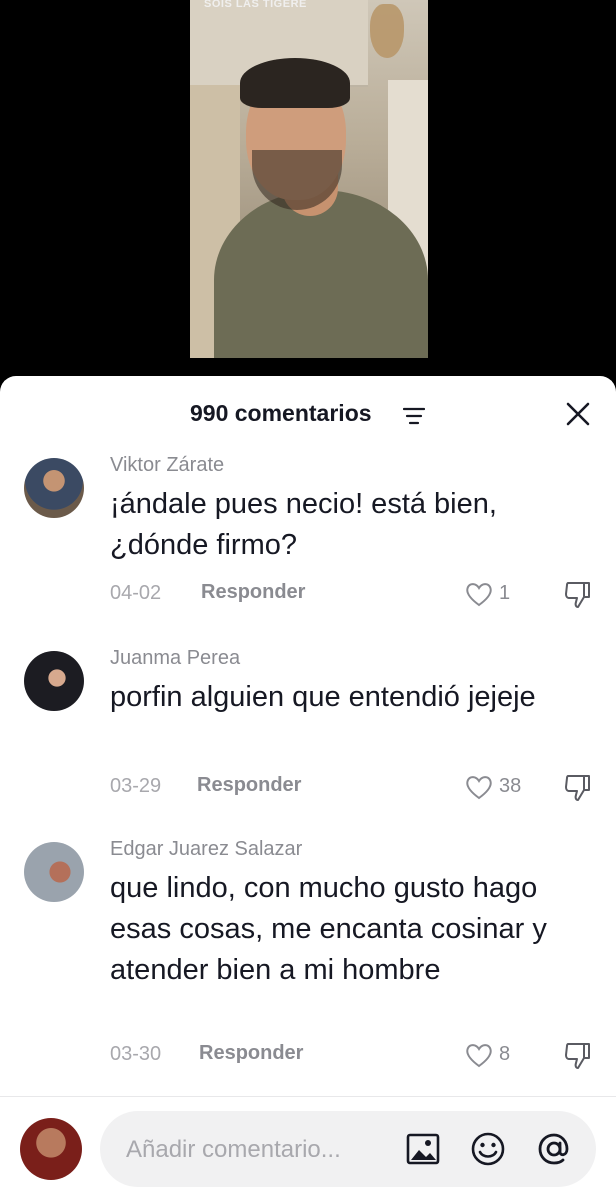  Describe the element at coordinates (321, 274) in the screenshot. I see `person-shirt` at that location.